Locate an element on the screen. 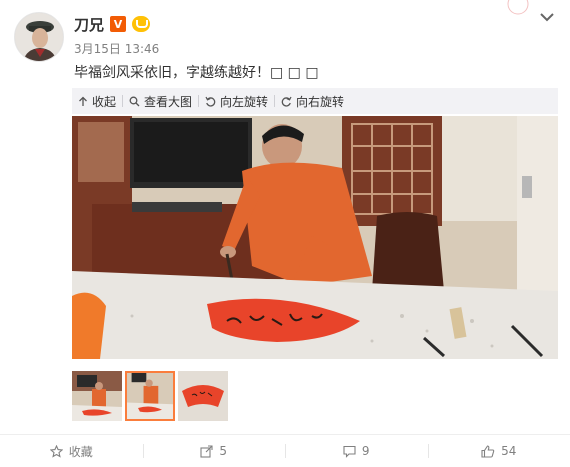 The width and height of the screenshot is (570, 467). collapse-button: 收起 is located at coordinates (97, 101).